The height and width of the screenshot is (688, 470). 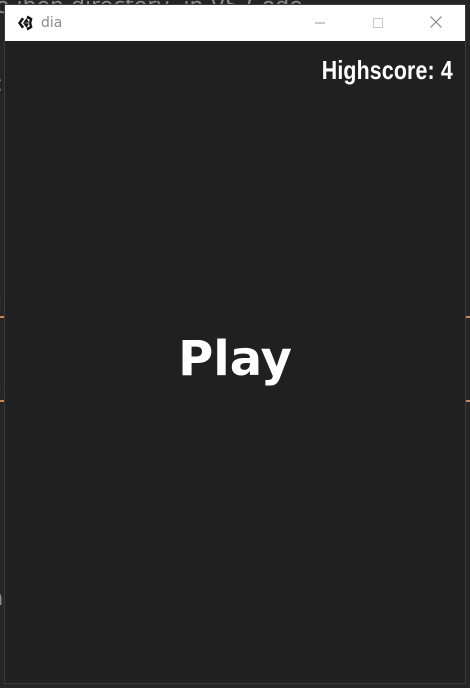 I want to click on maximize-icon, so click(x=378, y=23).